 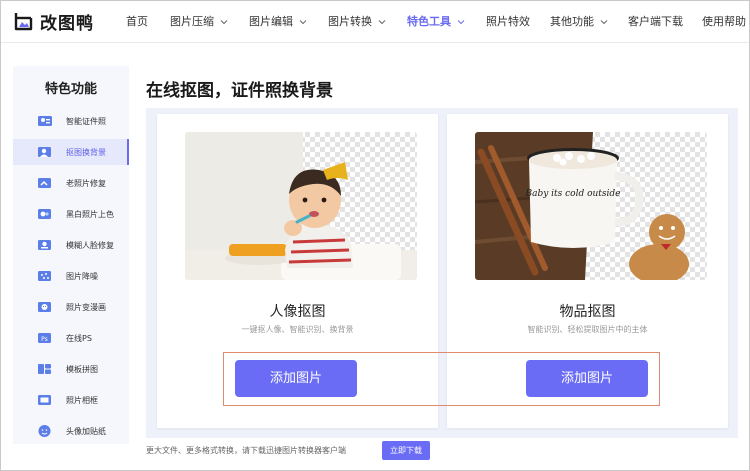 What do you see at coordinates (297, 329) in the screenshot?
I see `card-description: 一键抠人像、智能识别、换背景` at bounding box center [297, 329].